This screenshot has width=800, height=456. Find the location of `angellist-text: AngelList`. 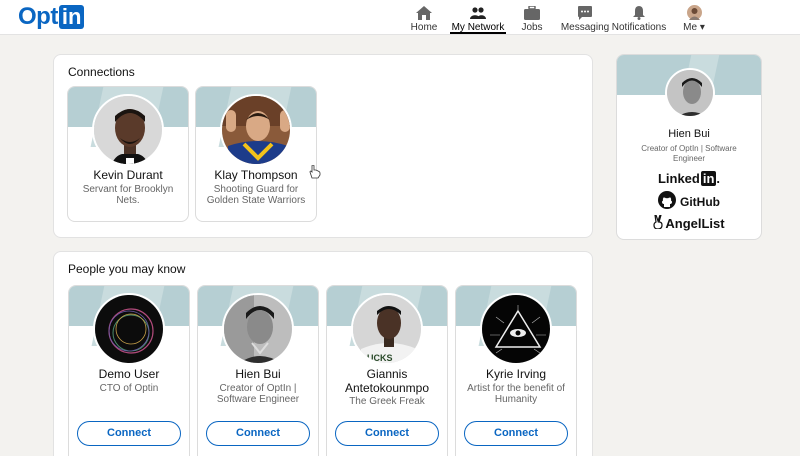

angellist-text: AngelList is located at coordinates (695, 223).